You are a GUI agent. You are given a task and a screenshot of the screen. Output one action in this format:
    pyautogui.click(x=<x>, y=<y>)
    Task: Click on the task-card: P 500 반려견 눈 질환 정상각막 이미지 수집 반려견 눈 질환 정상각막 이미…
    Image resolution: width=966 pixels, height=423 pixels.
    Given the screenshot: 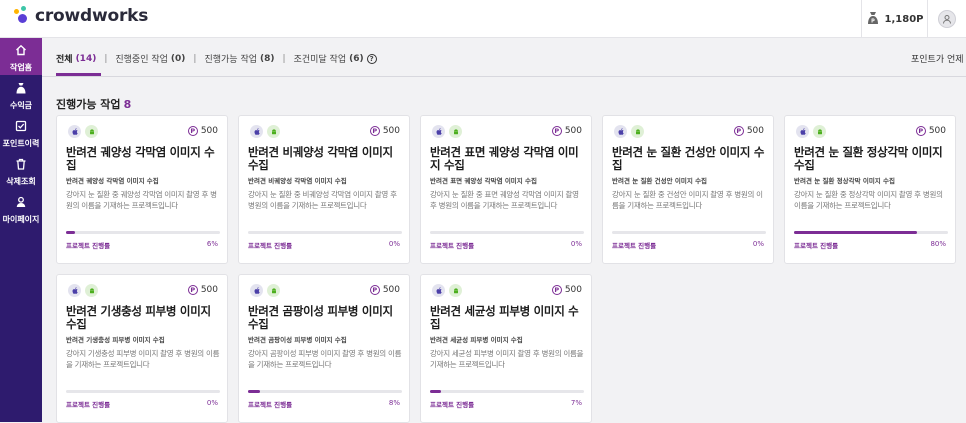 What is the action you would take?
    pyautogui.click(x=870, y=189)
    